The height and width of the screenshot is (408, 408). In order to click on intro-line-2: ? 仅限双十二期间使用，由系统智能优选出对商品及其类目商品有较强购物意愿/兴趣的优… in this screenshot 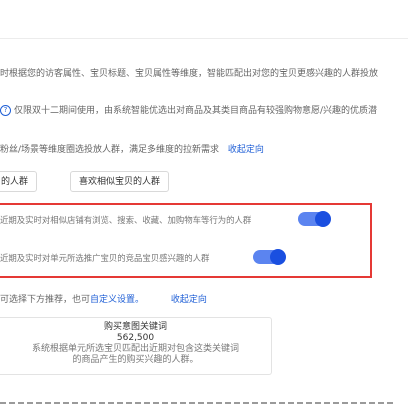, I will do `click(188, 109)`.